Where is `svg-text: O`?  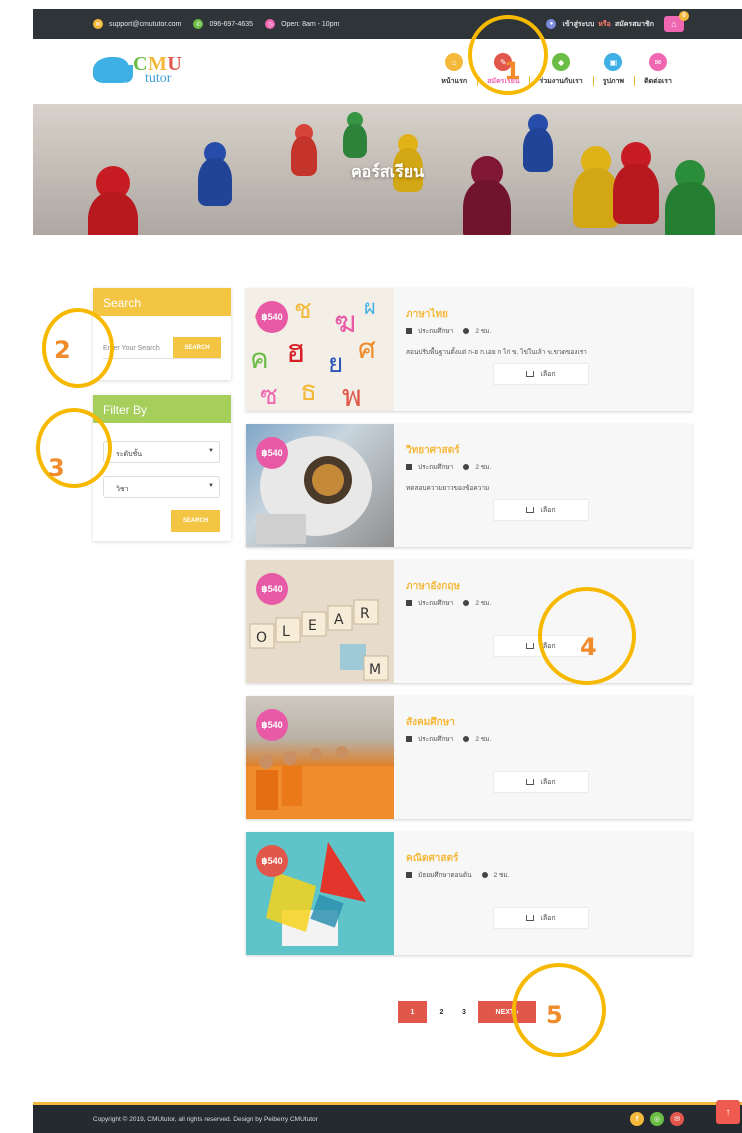
svg-text: O is located at coordinates (261, 638).